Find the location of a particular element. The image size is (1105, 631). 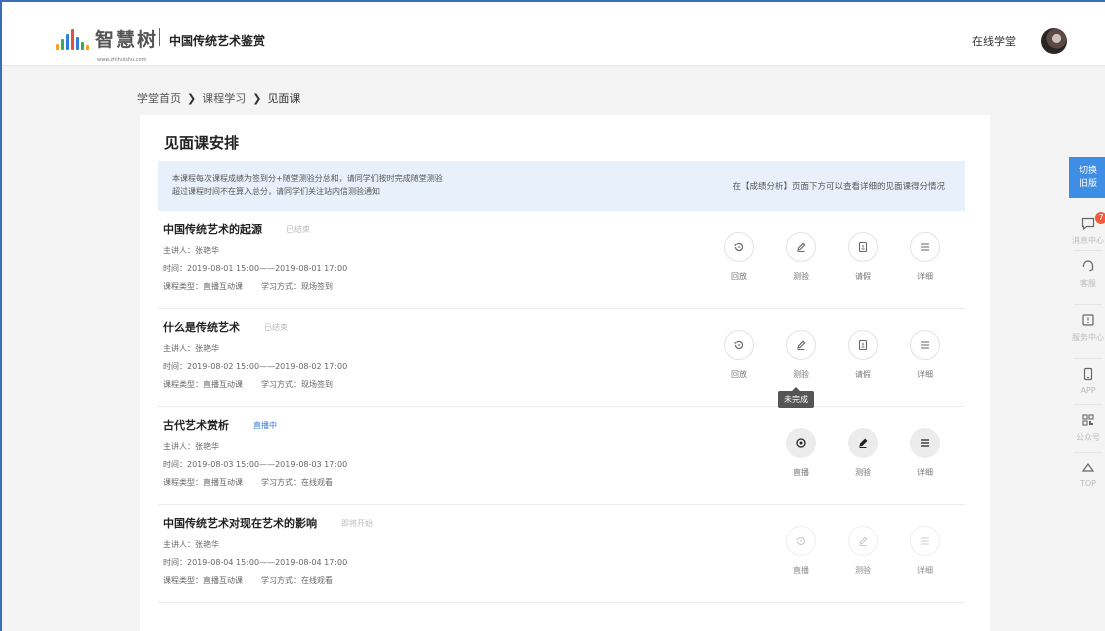

phone-icon is located at coordinates (1088, 374).